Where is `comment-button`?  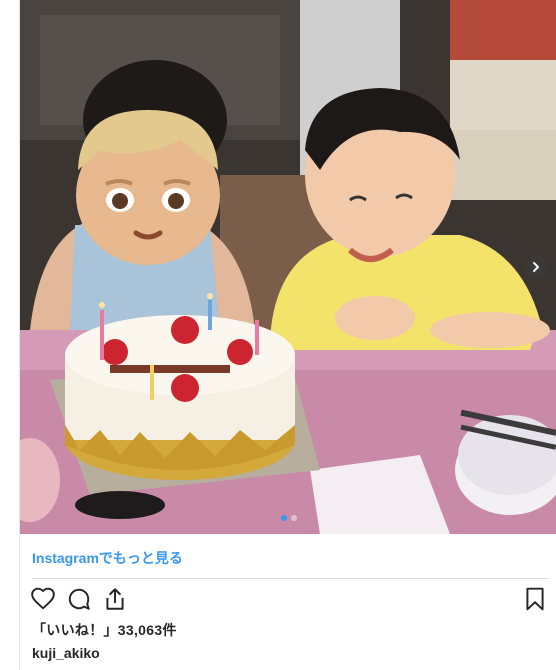 comment-button is located at coordinates (80, 600).